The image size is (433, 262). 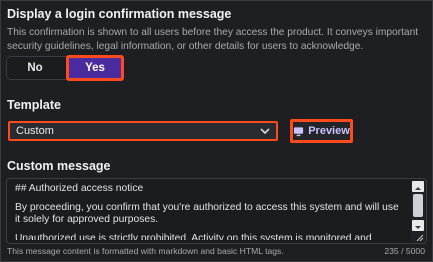 What do you see at coordinates (35, 68) in the screenshot?
I see `toggle-no-button: No` at bounding box center [35, 68].